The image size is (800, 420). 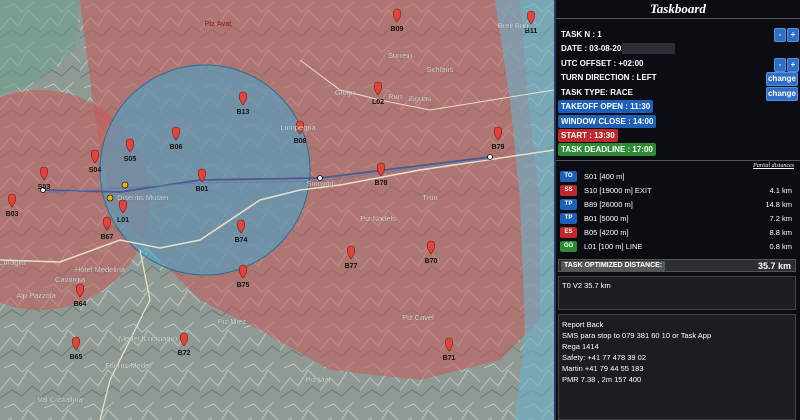 What do you see at coordinates (773, 166) in the screenshot?
I see `partial-distances-header: Partial distances` at bounding box center [773, 166].